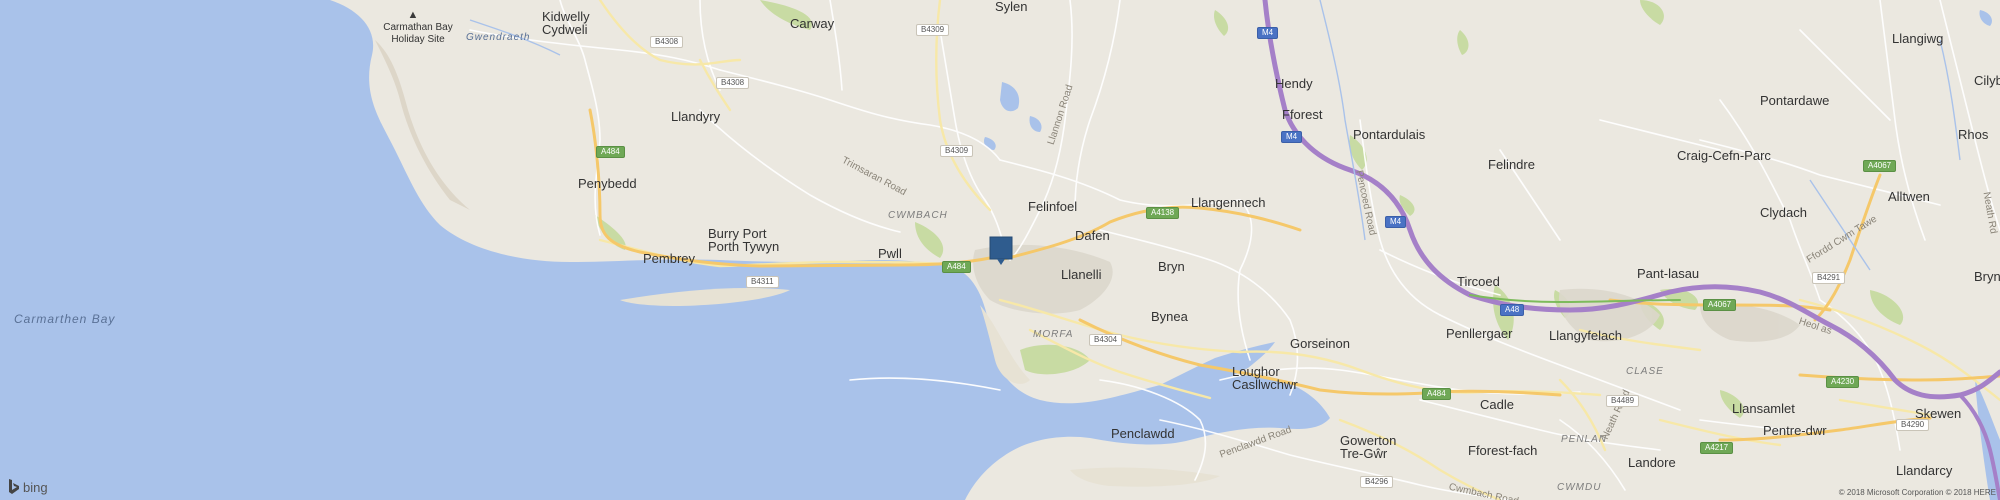 The height and width of the screenshot is (500, 2000). I want to click on place-tircoed: Tircoed, so click(1478, 281).